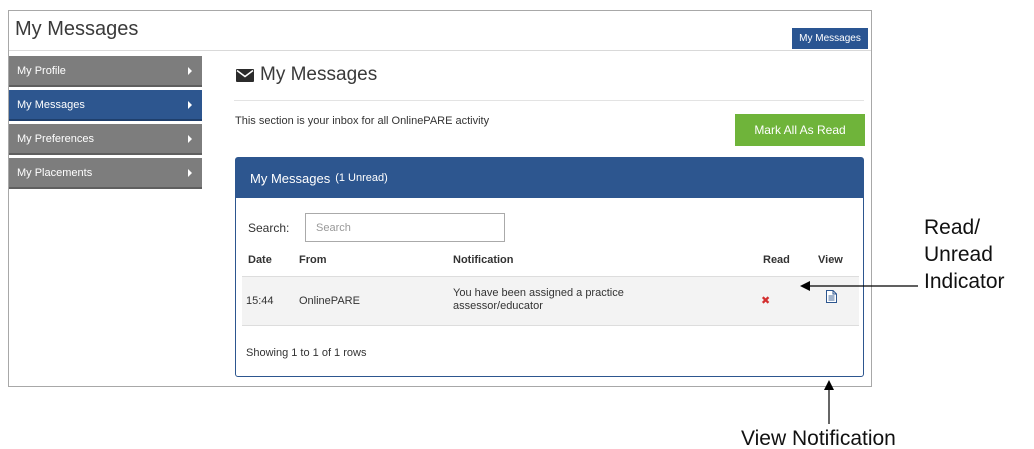 Image resolution: width=1034 pixels, height=449 pixels. What do you see at coordinates (952, 227) in the screenshot?
I see `annotation-line: Read/` at bounding box center [952, 227].